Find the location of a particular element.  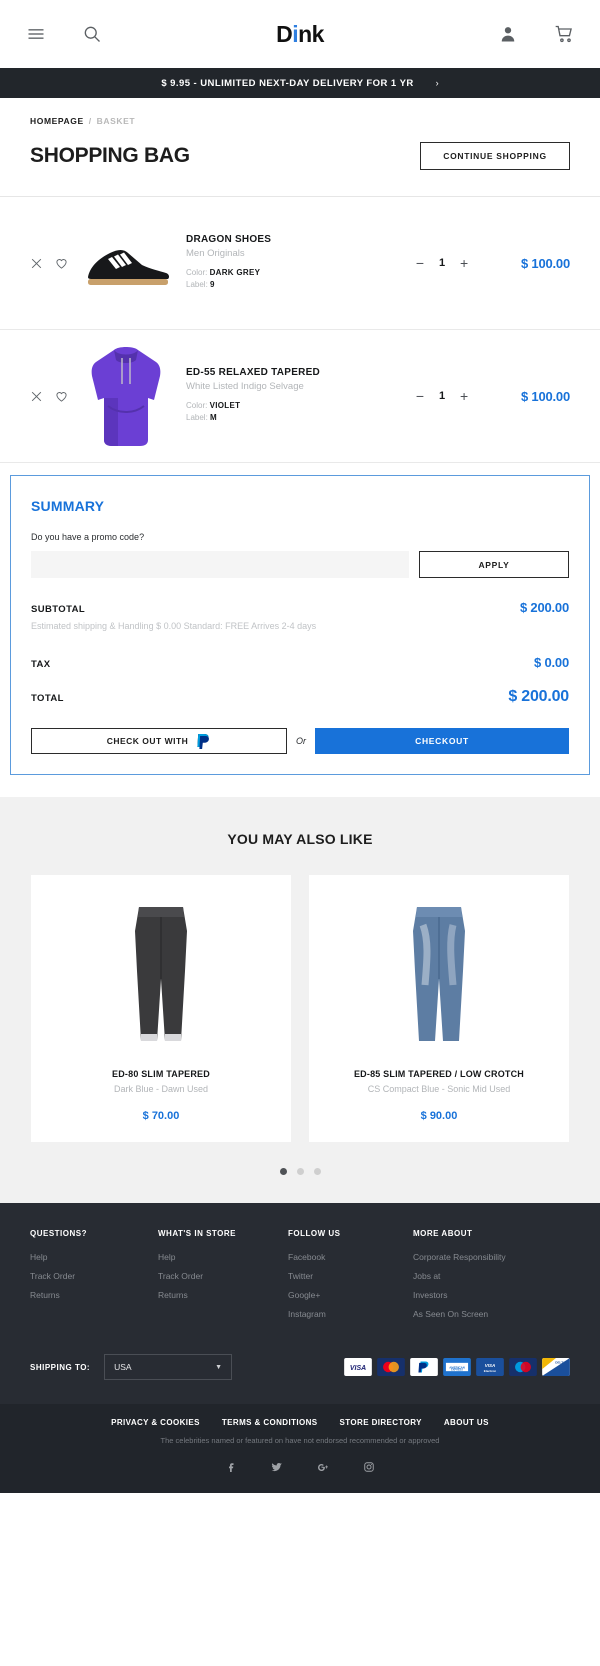

instagram-icon is located at coordinates (369, 1467).